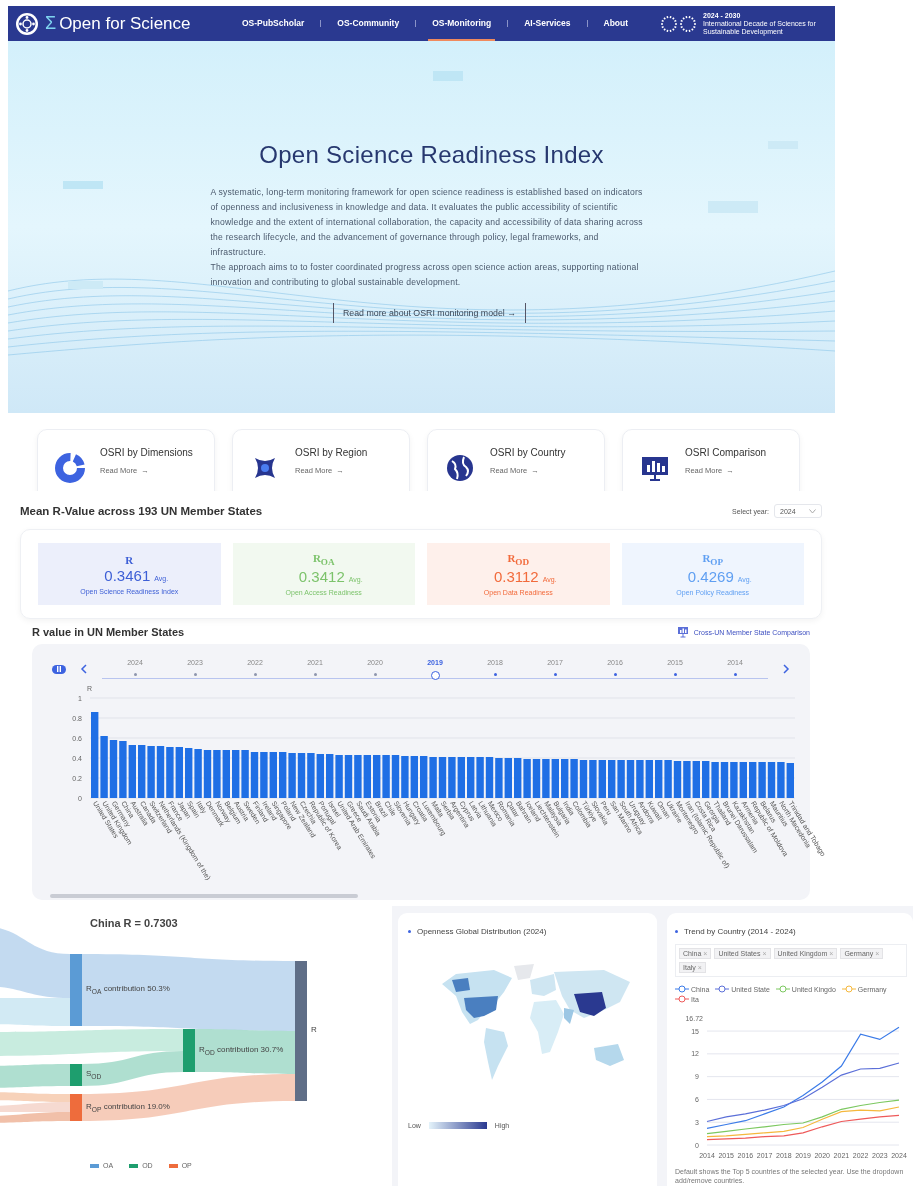 The height and width of the screenshot is (1186, 913). I want to click on hero-paragraph: The approach aims to to foster coordinated progress across open science action areas, supporting national innovation and contributing to global sustainable development., so click(425, 275).